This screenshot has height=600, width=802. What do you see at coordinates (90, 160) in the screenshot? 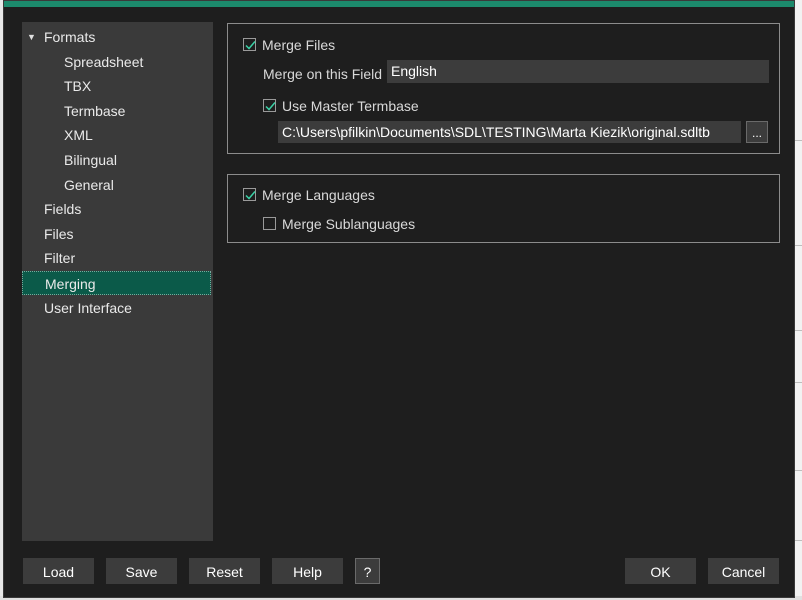
I see `tree-item-label: Bilingual` at bounding box center [90, 160].